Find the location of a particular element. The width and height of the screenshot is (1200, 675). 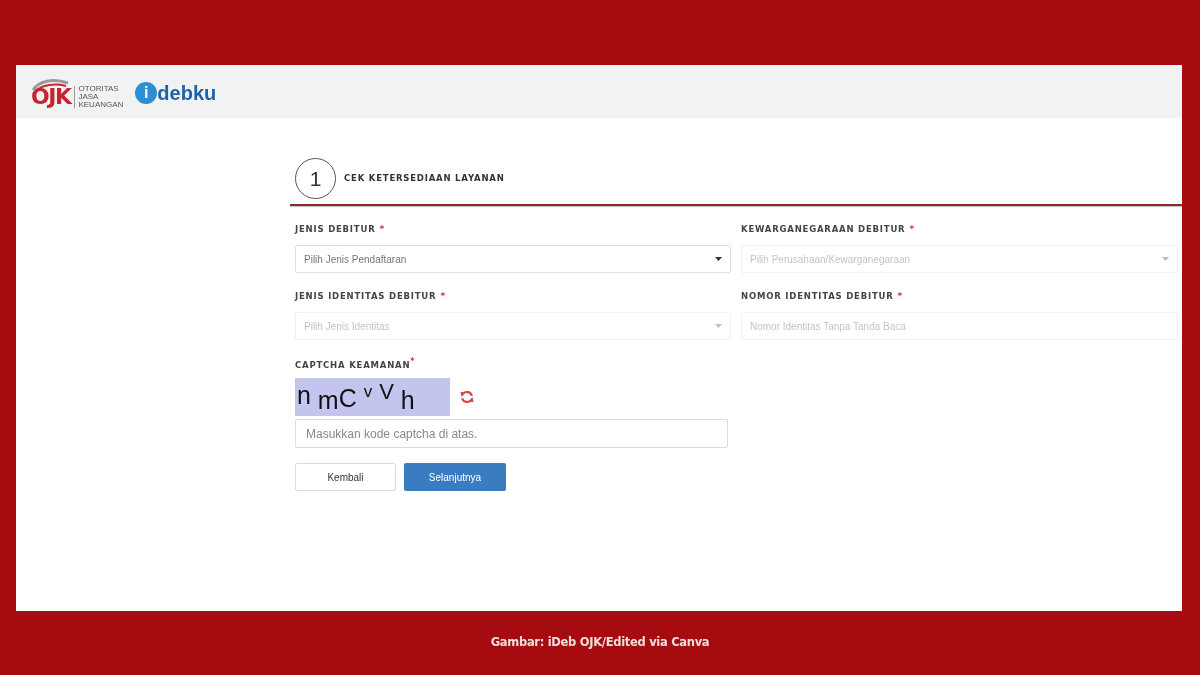

logo-text: OJK is located at coordinates (51, 96).